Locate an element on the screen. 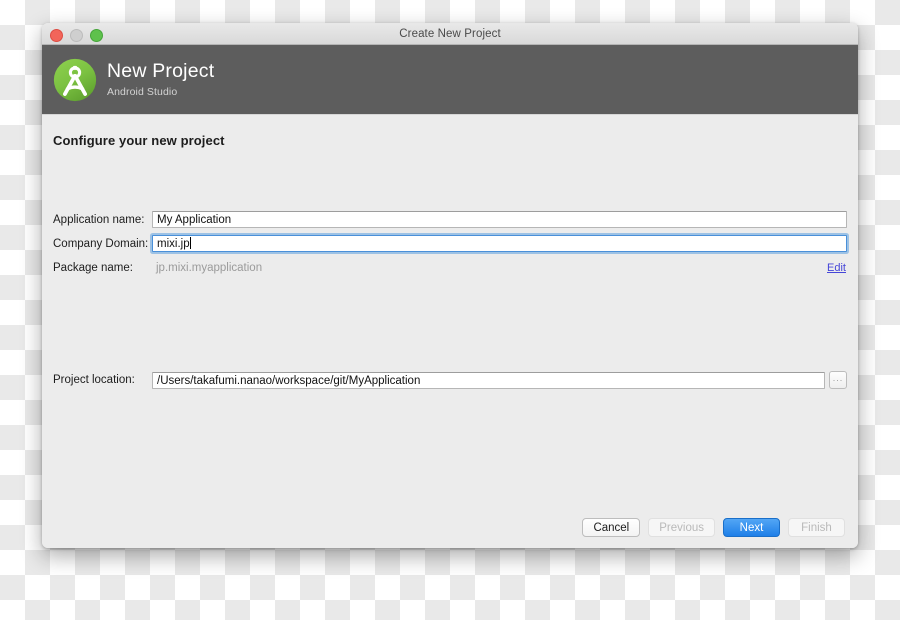 The width and height of the screenshot is (900, 620). maximize-window-icon is located at coordinates (96, 35).